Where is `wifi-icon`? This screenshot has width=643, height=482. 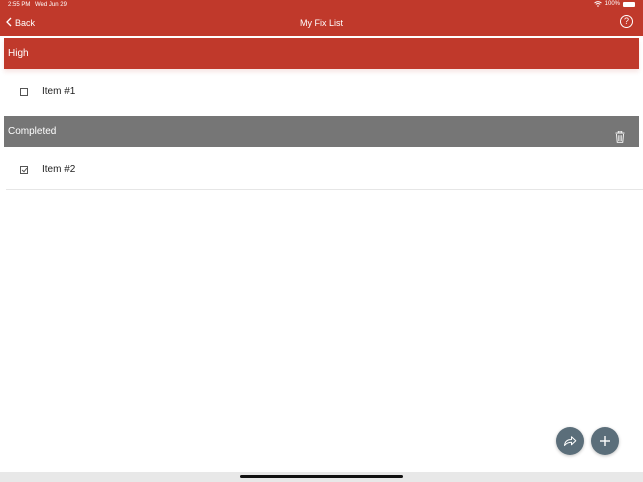 wifi-icon is located at coordinates (597, 4).